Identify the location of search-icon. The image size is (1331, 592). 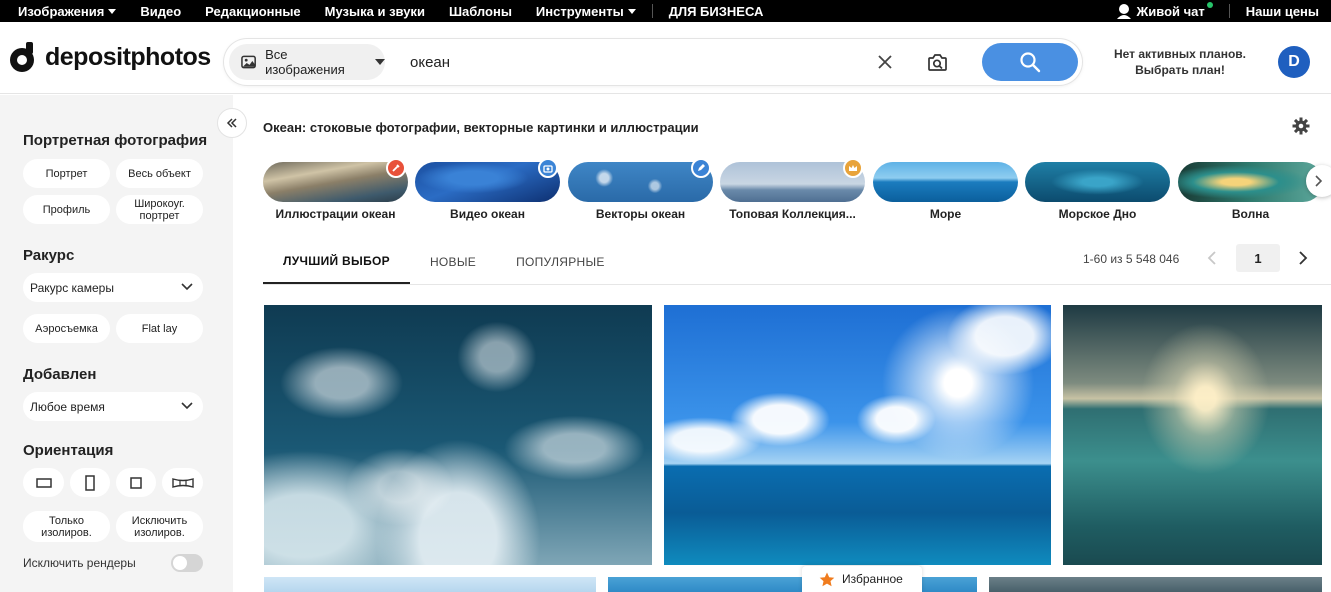
(1030, 62).